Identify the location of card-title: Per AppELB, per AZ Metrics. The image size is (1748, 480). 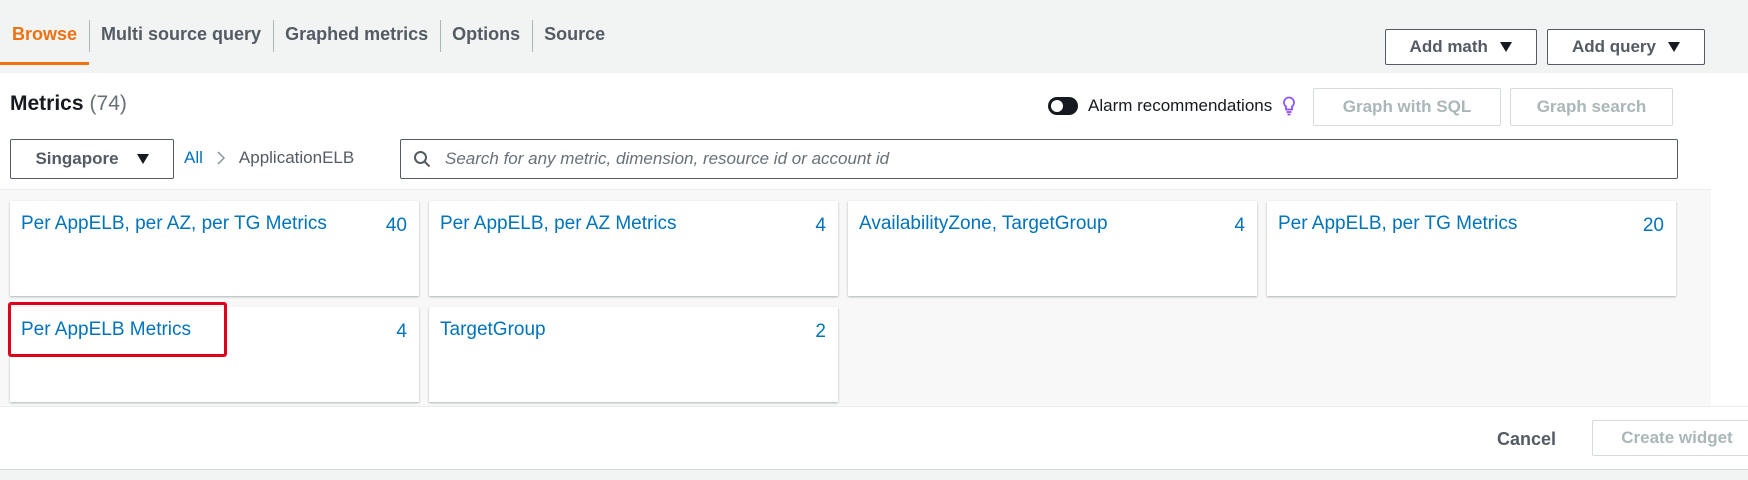
(558, 224).